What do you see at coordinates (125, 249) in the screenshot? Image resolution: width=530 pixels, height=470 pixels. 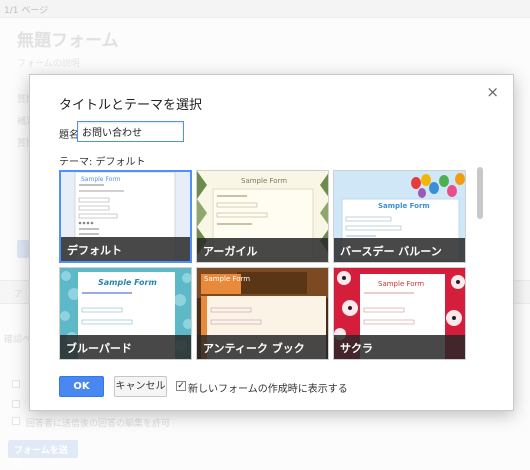 I see `theme-label-default: デフォルト` at bounding box center [125, 249].